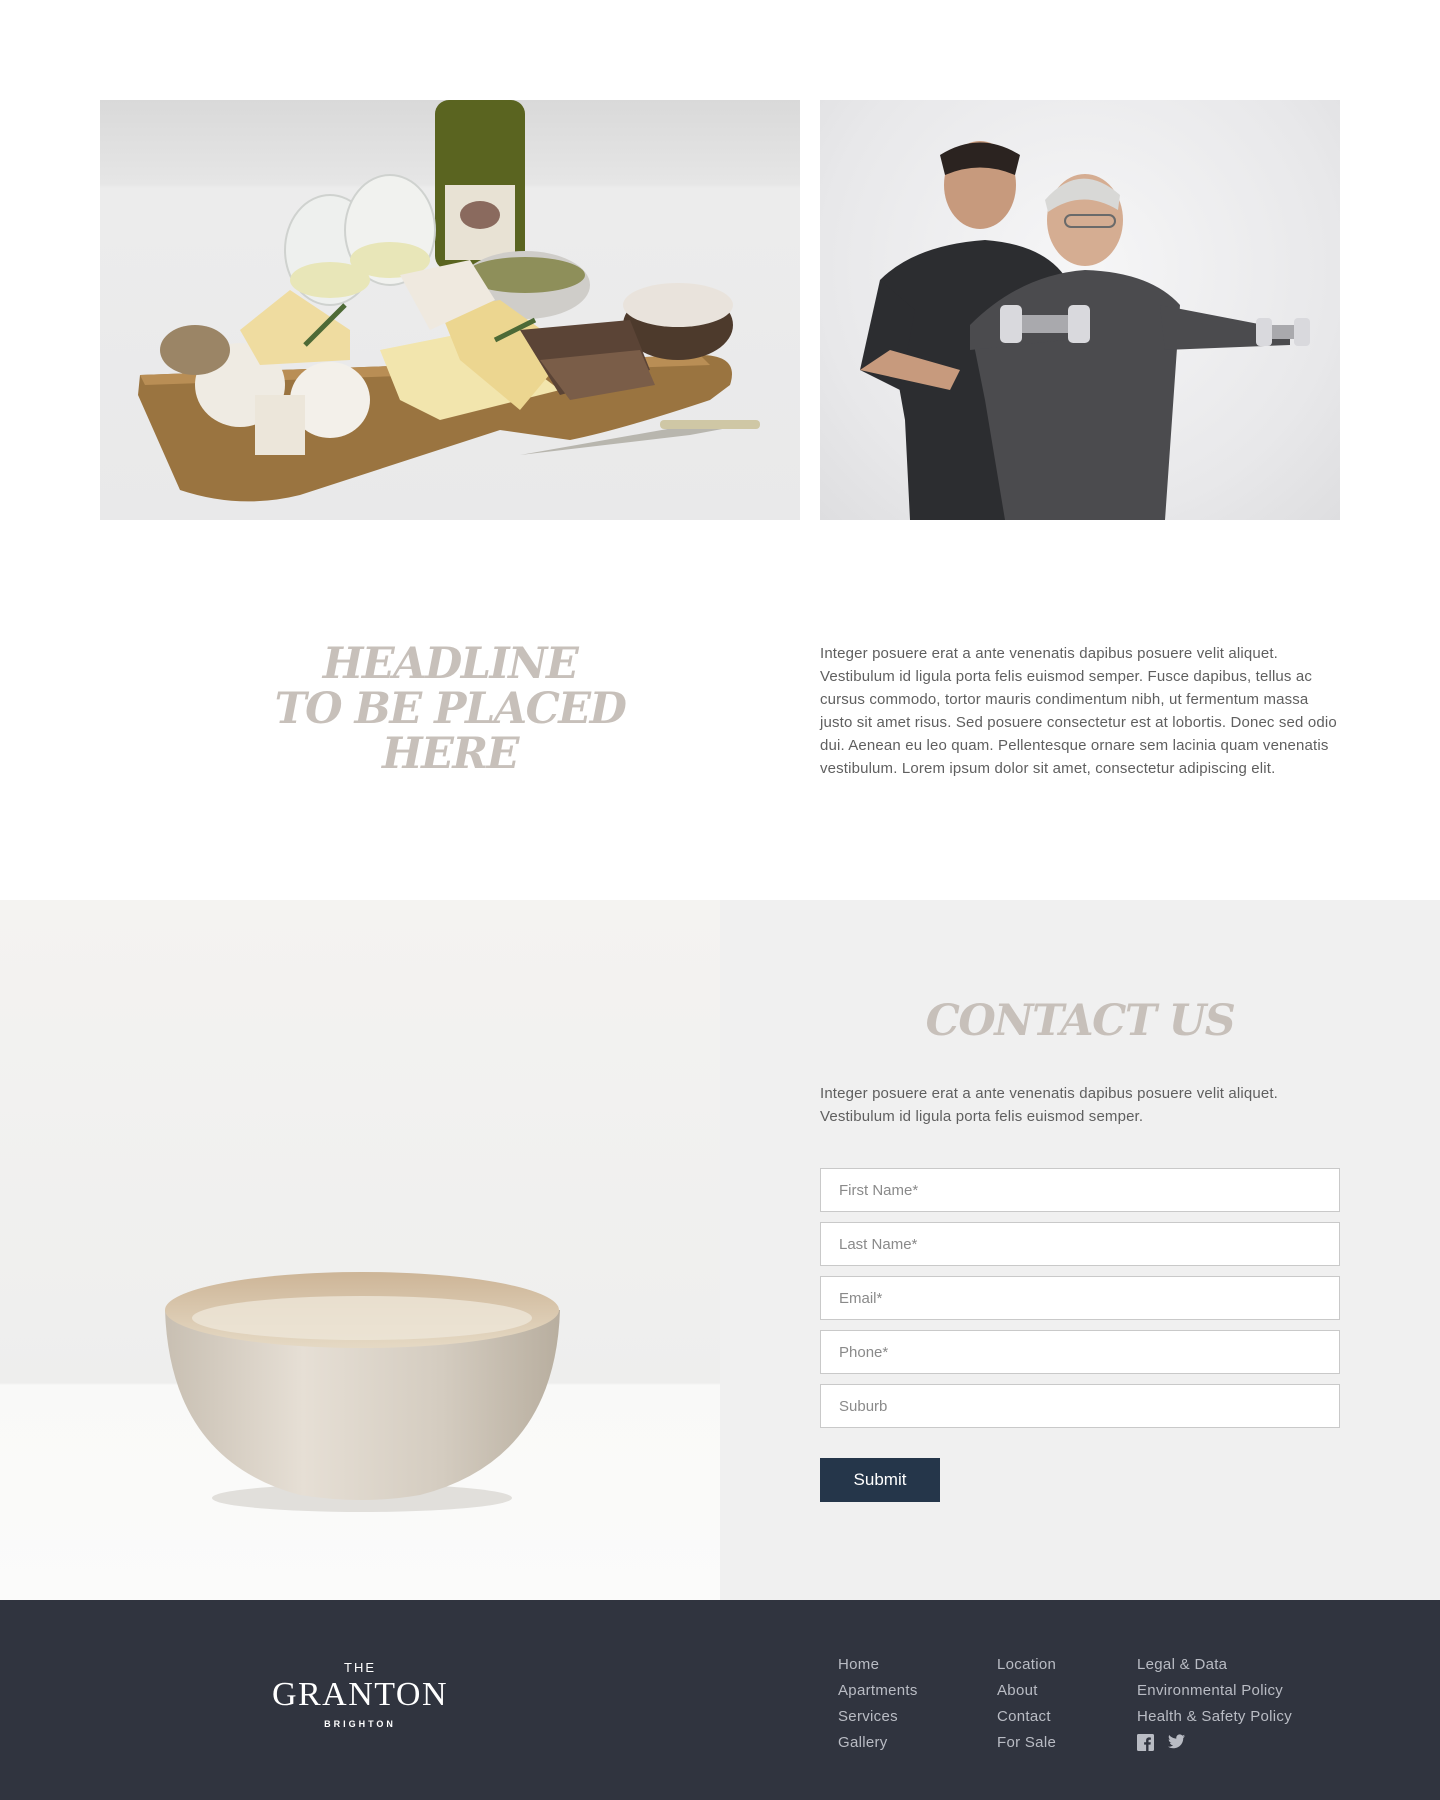  I want to click on twitter-icon, so click(1176, 1742).